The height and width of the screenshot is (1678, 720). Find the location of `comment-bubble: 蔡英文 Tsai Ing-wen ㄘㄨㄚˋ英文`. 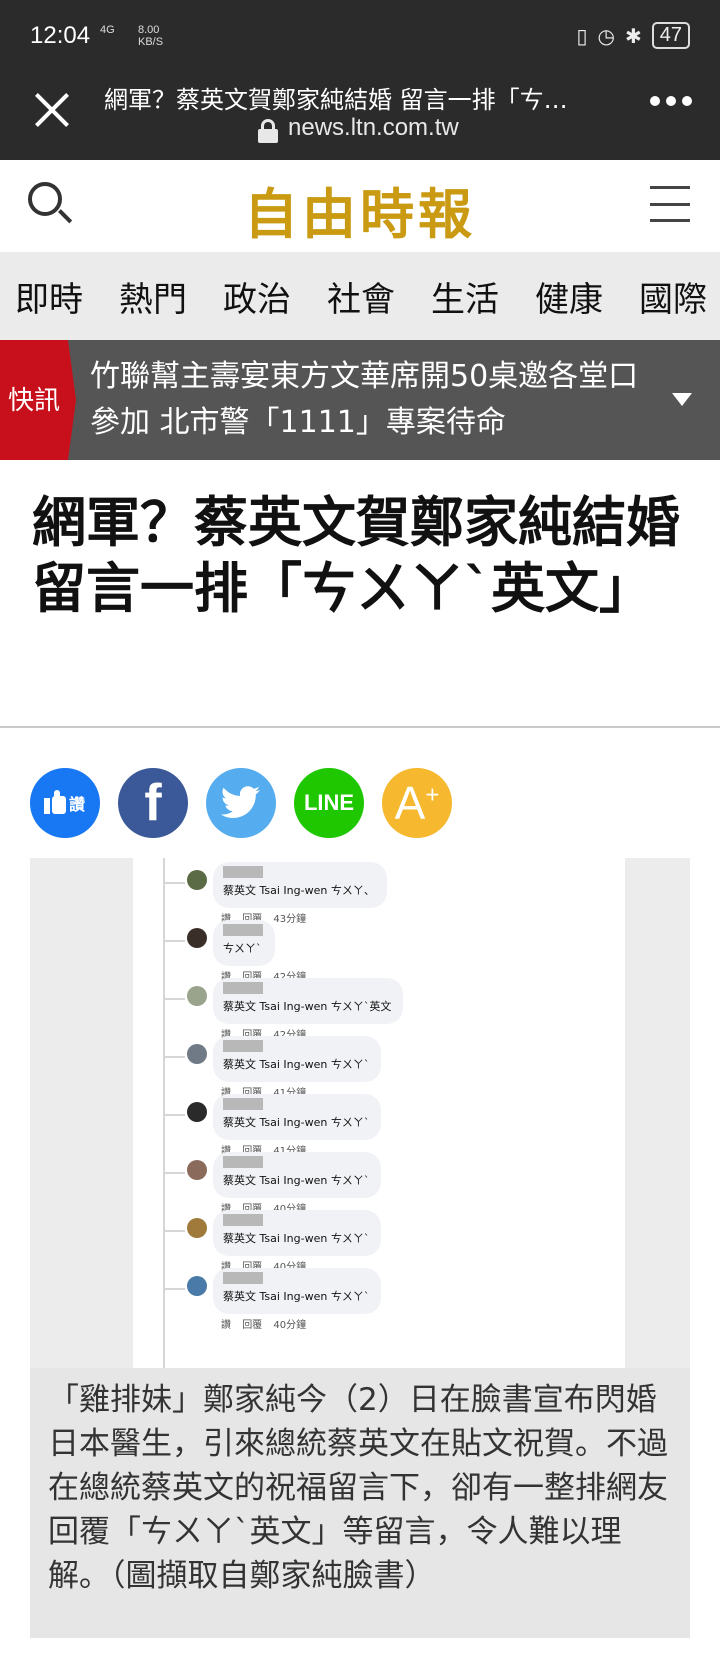

comment-bubble: 蔡英文 Tsai Ing-wen ㄘㄨㄚˋ英文 is located at coordinates (308, 1001).